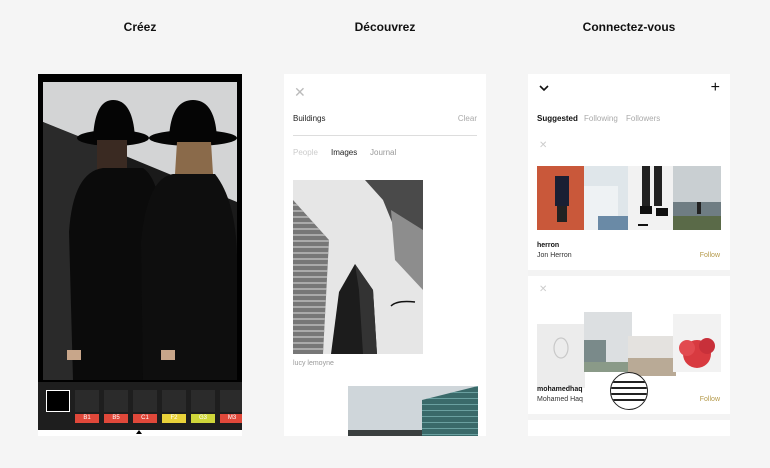 The width and height of the screenshot is (770, 468). What do you see at coordinates (344, 152) in the screenshot?
I see `tab-images: Images` at bounding box center [344, 152].